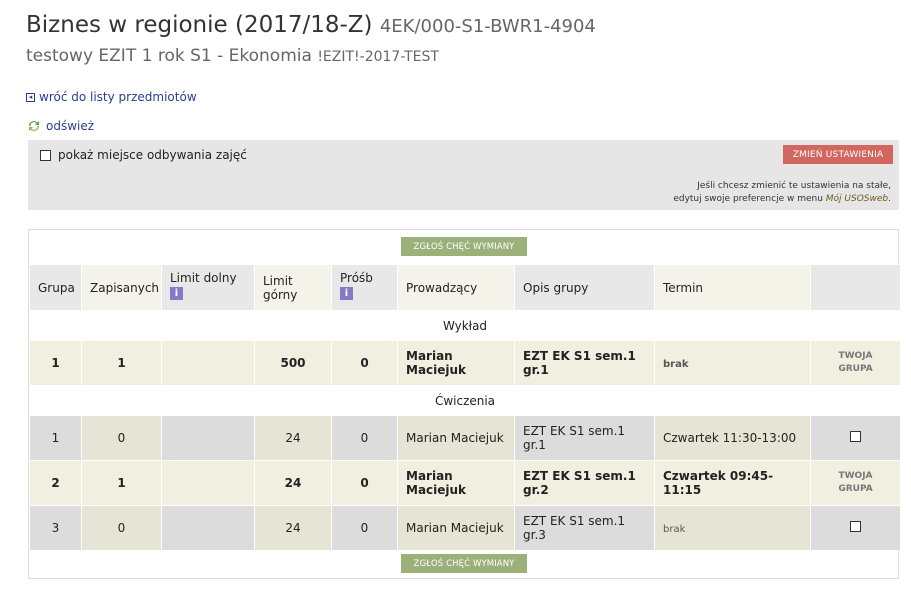  What do you see at coordinates (199, 25) in the screenshot?
I see `course-title: Biznes w regionie (2017/18-Z)` at bounding box center [199, 25].